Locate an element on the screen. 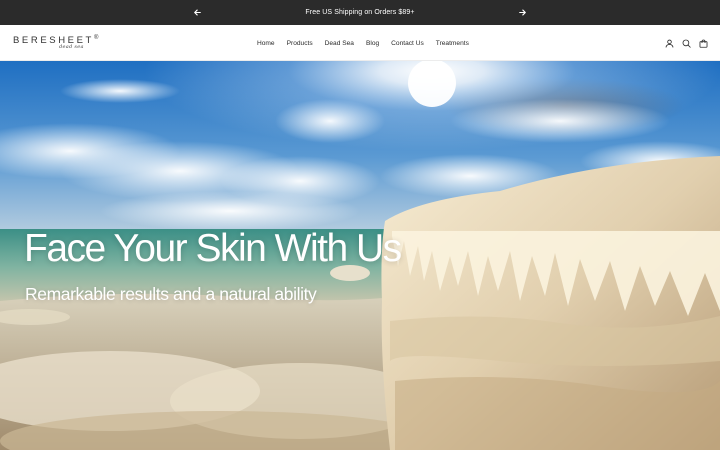 Image resolution: width=720 pixels, height=450 pixels. search-icon is located at coordinates (686, 43).